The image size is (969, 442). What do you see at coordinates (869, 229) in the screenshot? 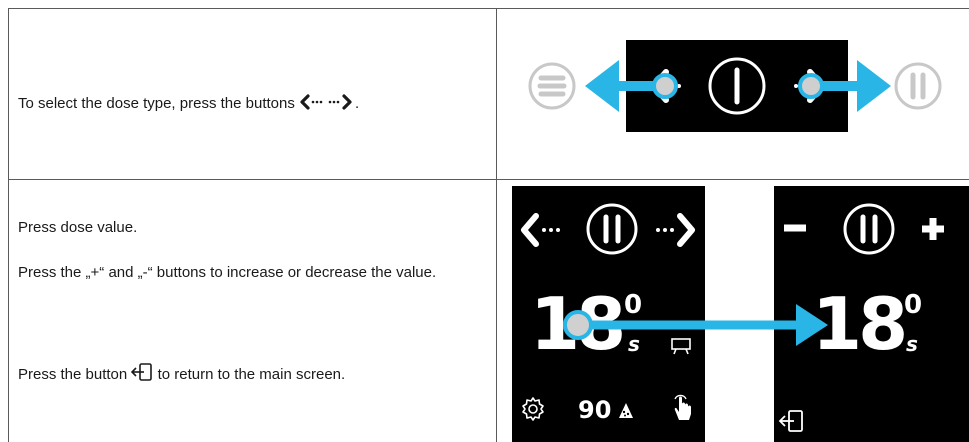
I see `double-shot-button-edit` at bounding box center [869, 229].